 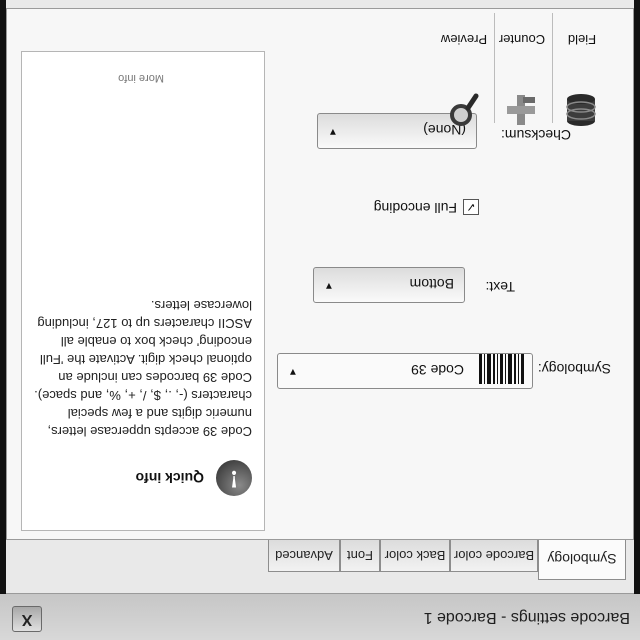 What do you see at coordinates (464, 39) in the screenshot?
I see `preview-label: Preview` at bounding box center [464, 39].